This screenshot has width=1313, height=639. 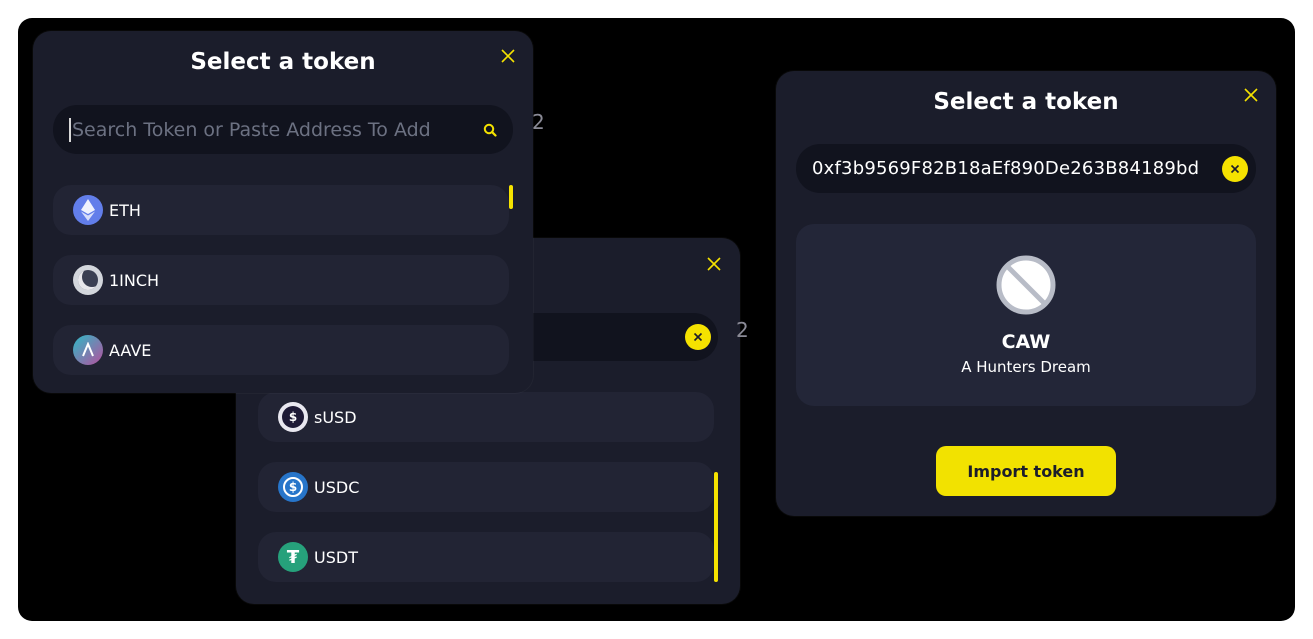 I want to click on token-symbol: USDC, so click(x=337, y=487).